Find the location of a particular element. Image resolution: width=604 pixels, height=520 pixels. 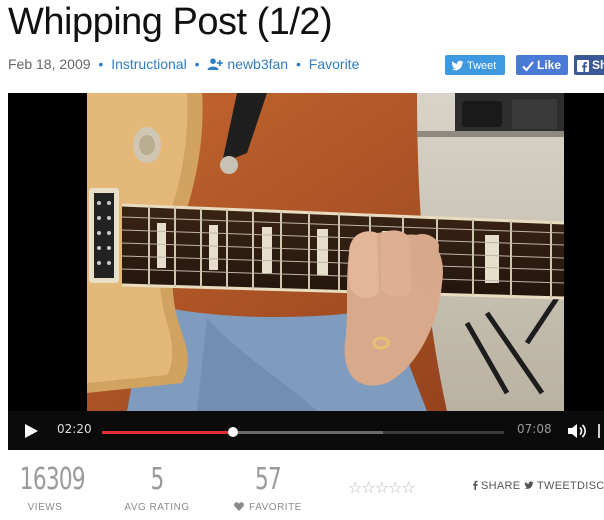

views-label: VIEWS is located at coordinates (45, 507).